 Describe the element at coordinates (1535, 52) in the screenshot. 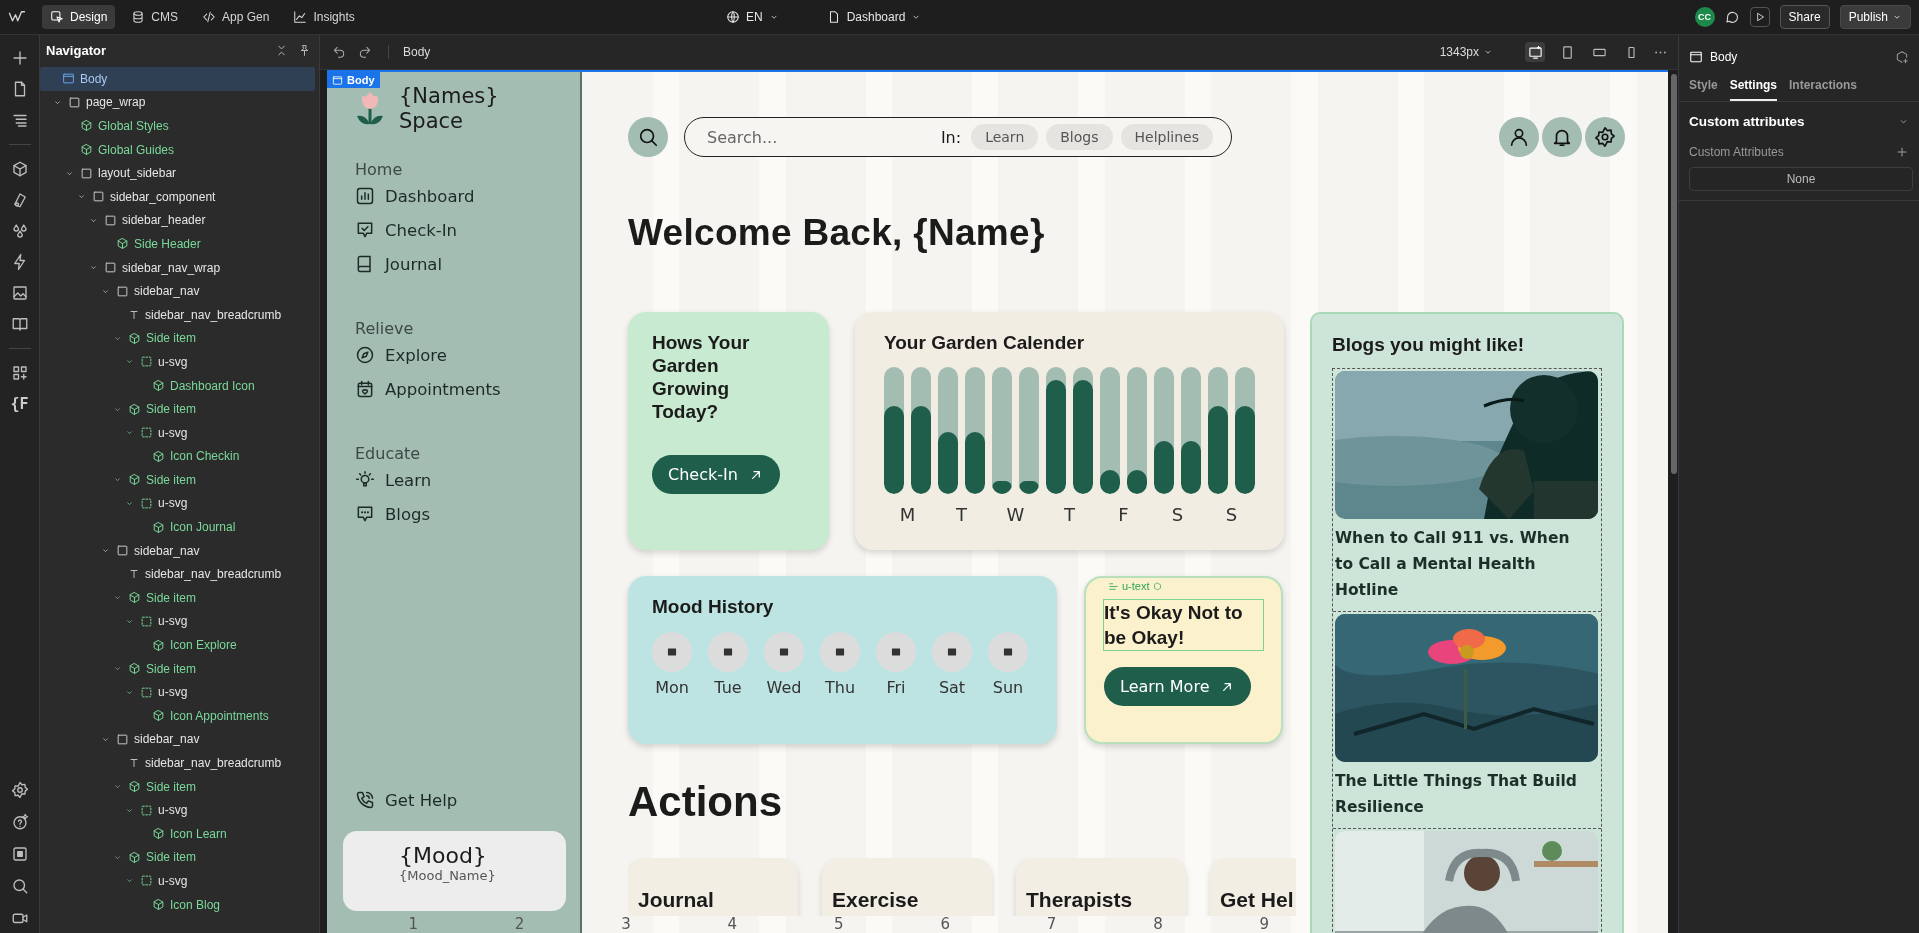

I see `breakpoint-button` at that location.